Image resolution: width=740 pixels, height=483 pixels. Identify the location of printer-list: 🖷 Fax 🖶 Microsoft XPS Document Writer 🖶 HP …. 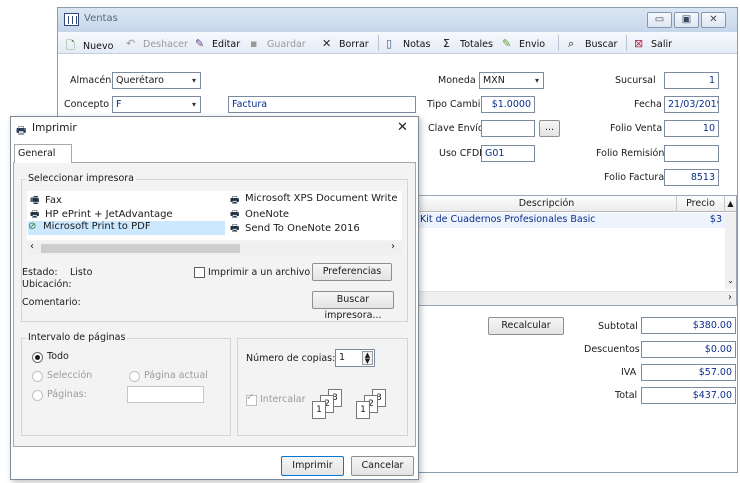
(214, 215).